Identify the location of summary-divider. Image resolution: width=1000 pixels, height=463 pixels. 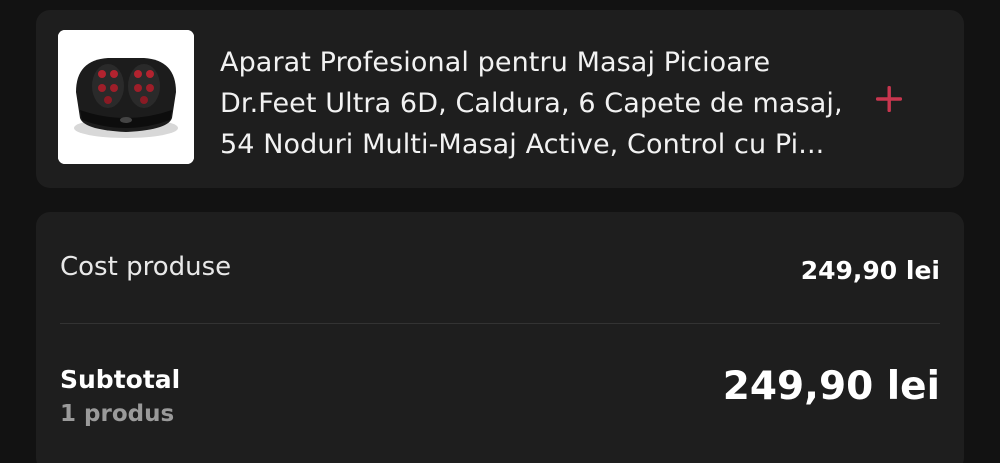
(500, 323).